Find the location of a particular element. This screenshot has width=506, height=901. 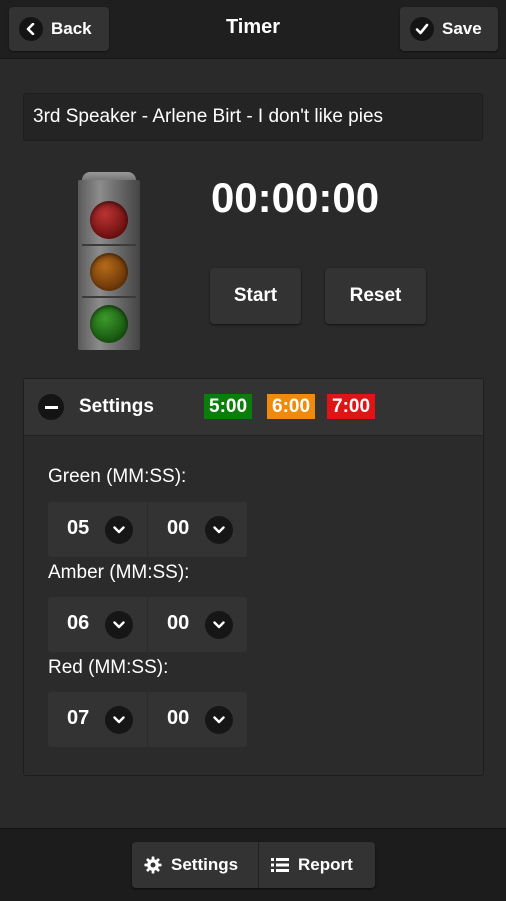

save-button: Save is located at coordinates (449, 29).